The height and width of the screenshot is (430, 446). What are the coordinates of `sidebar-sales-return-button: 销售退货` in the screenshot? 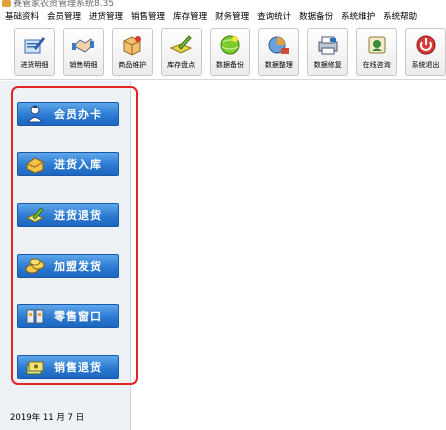 It's located at (68, 367).